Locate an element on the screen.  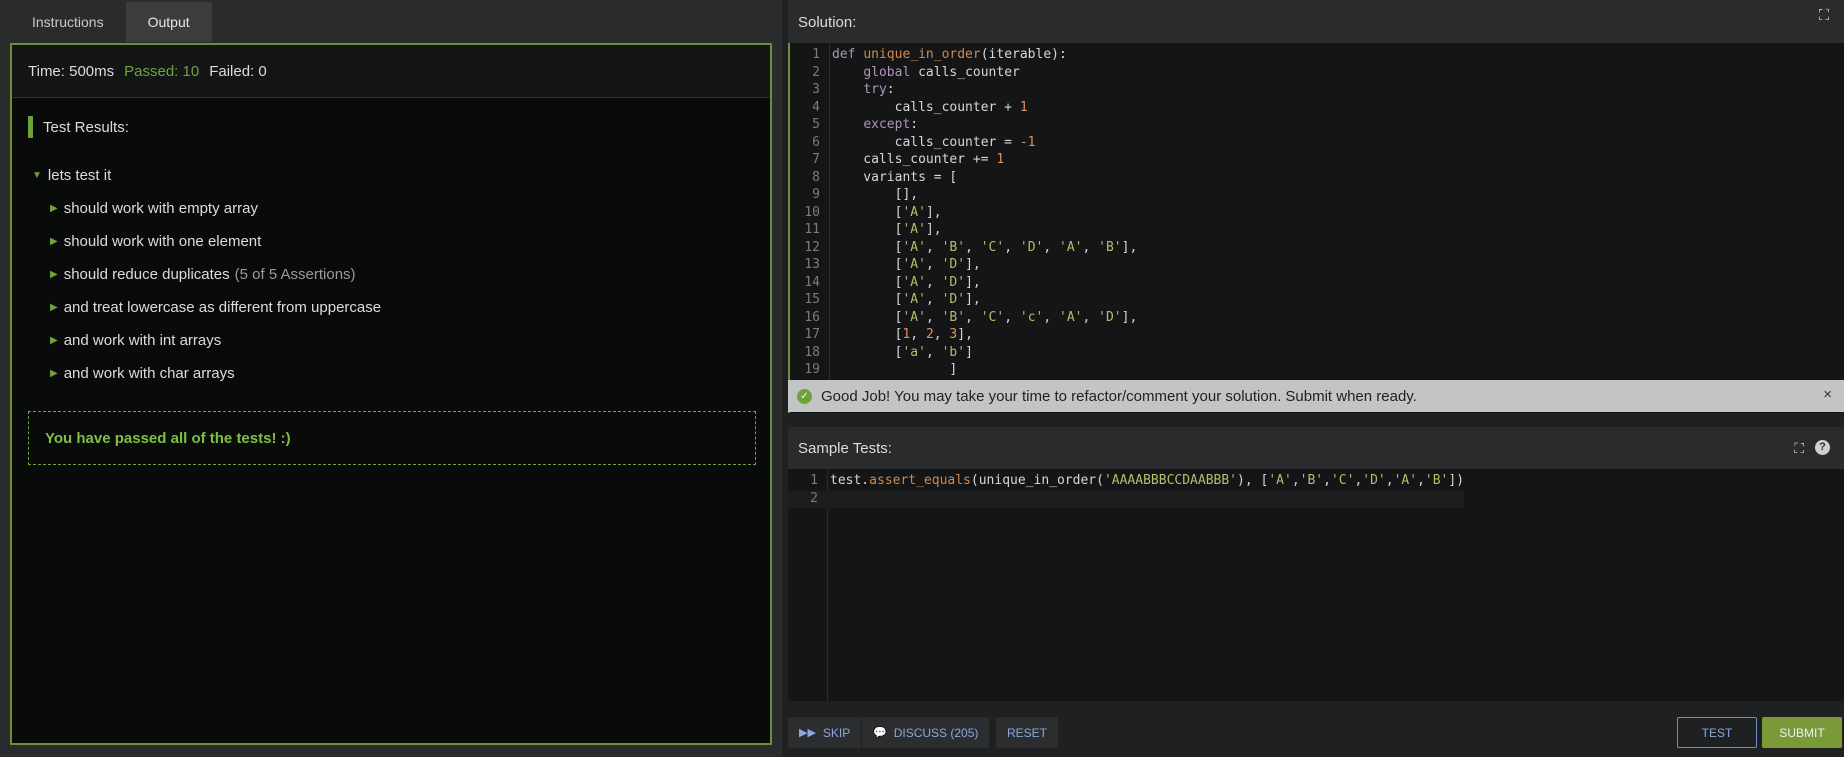
code-token: calls_counter + is located at coordinates (926, 107).